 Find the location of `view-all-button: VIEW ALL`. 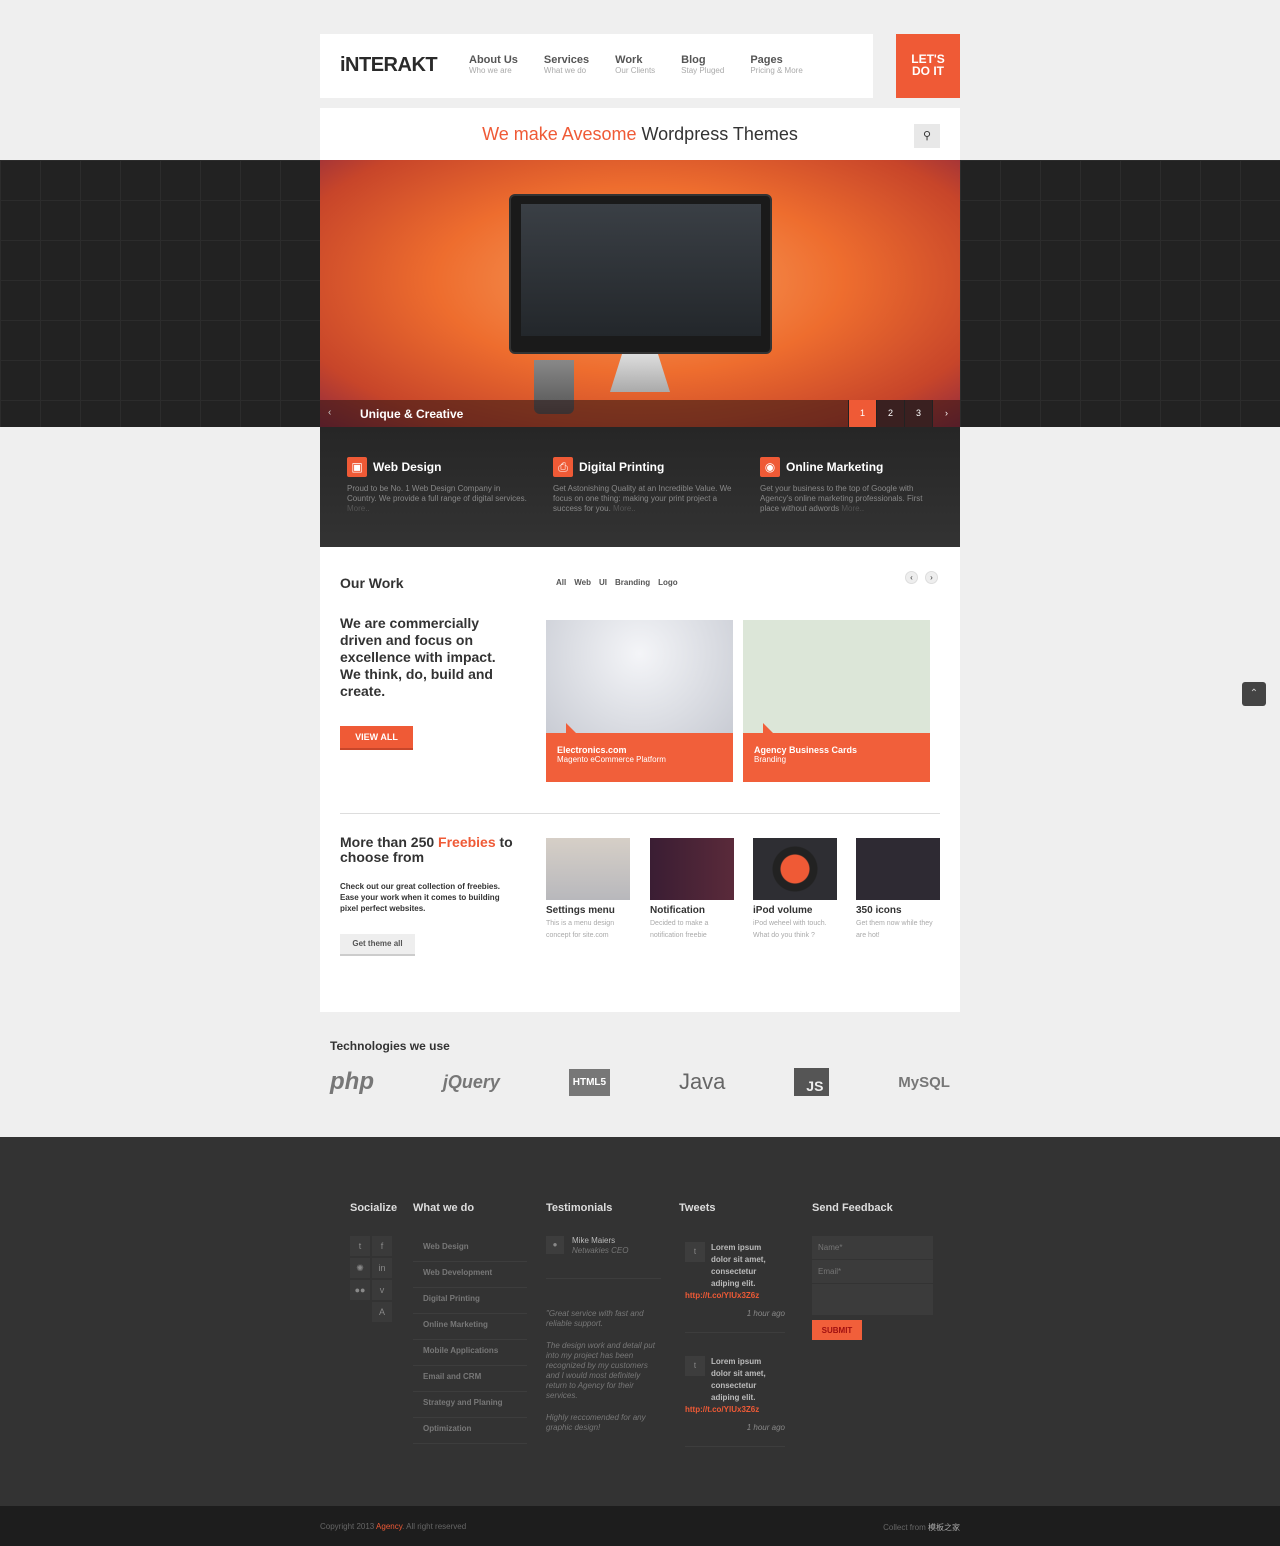

view-all-button: VIEW ALL is located at coordinates (376, 737).